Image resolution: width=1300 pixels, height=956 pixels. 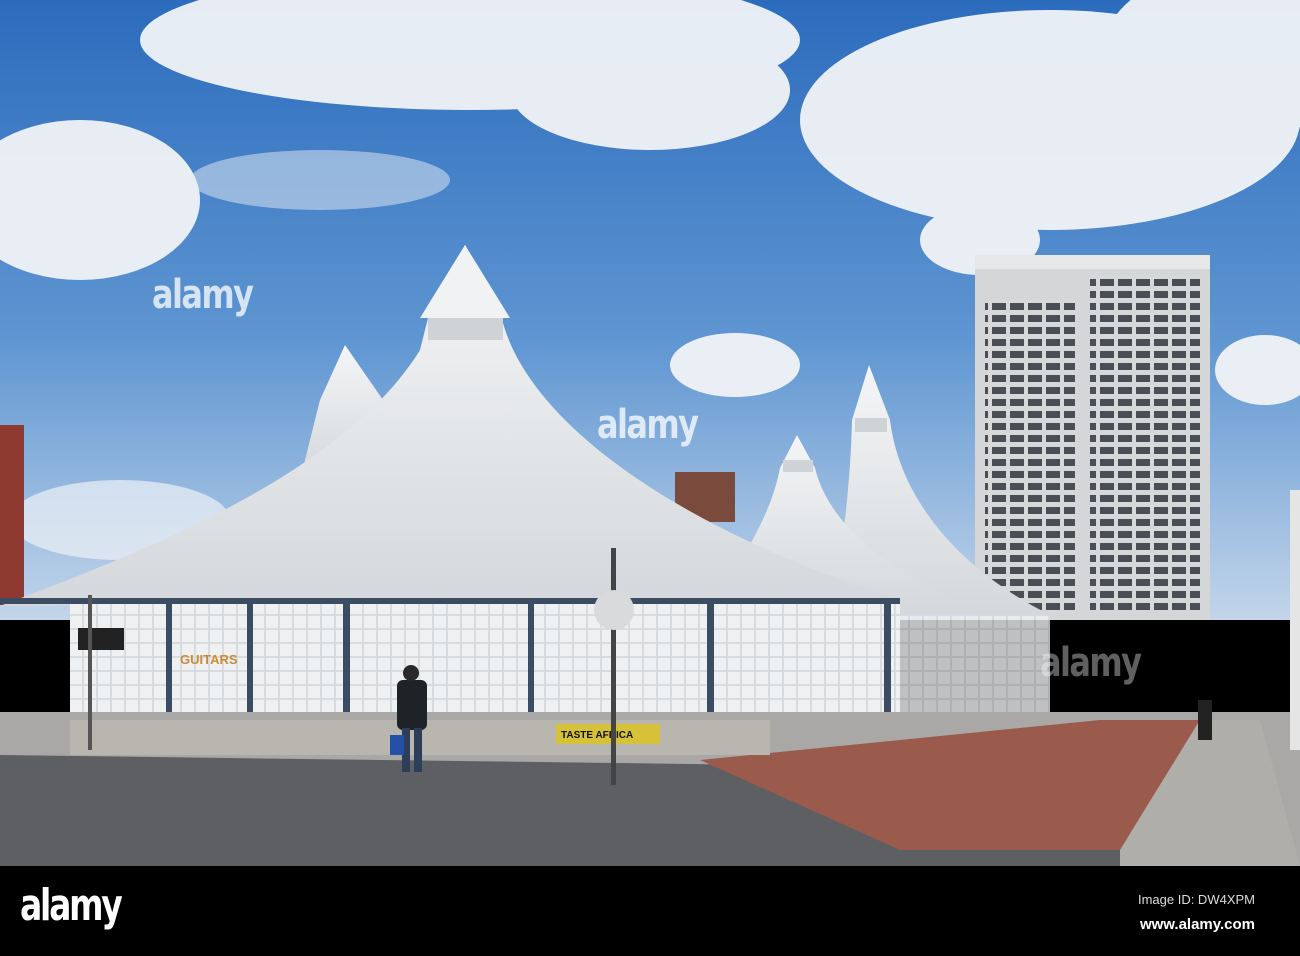 I want to click on tower-block, so click(x=1092, y=437).